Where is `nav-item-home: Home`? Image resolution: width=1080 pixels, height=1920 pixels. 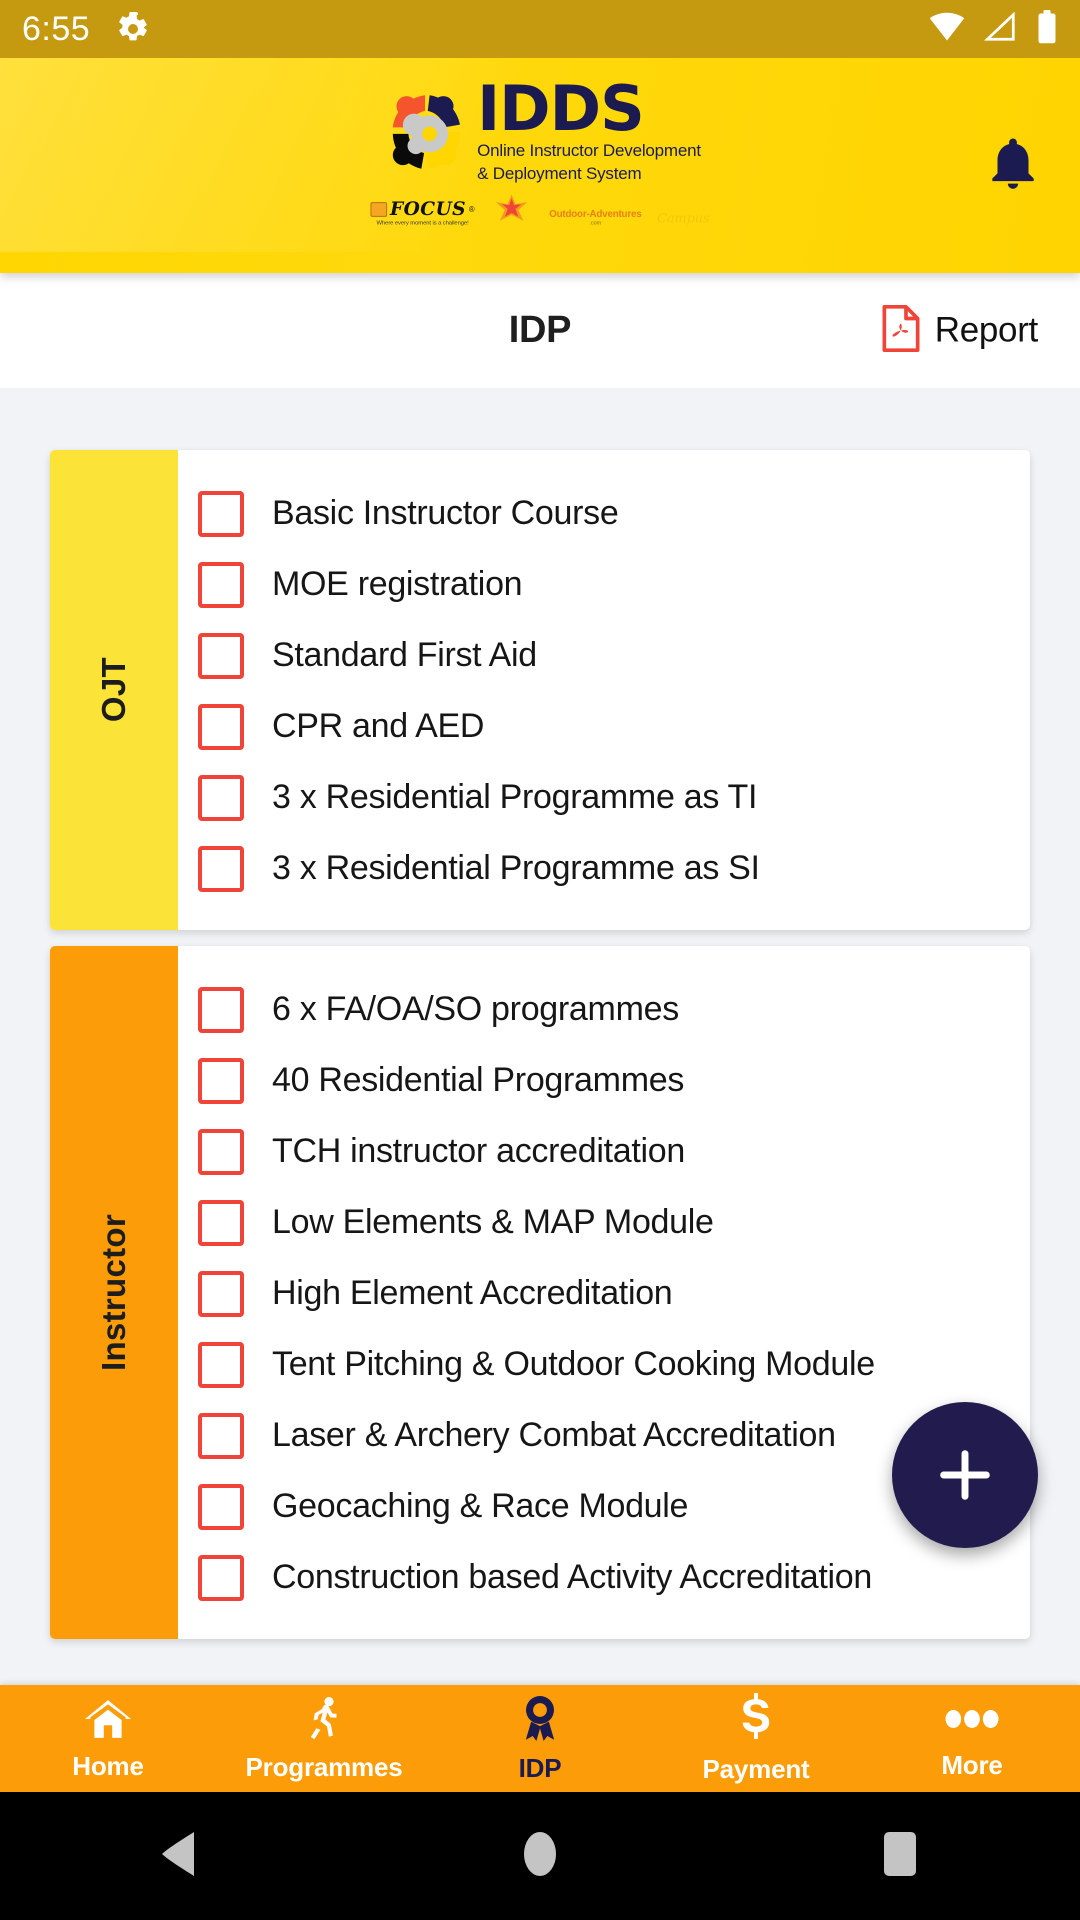 nav-item-home: Home is located at coordinates (108, 1738).